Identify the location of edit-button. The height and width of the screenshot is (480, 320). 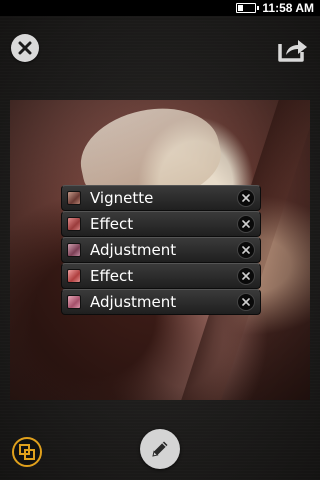
(160, 449).